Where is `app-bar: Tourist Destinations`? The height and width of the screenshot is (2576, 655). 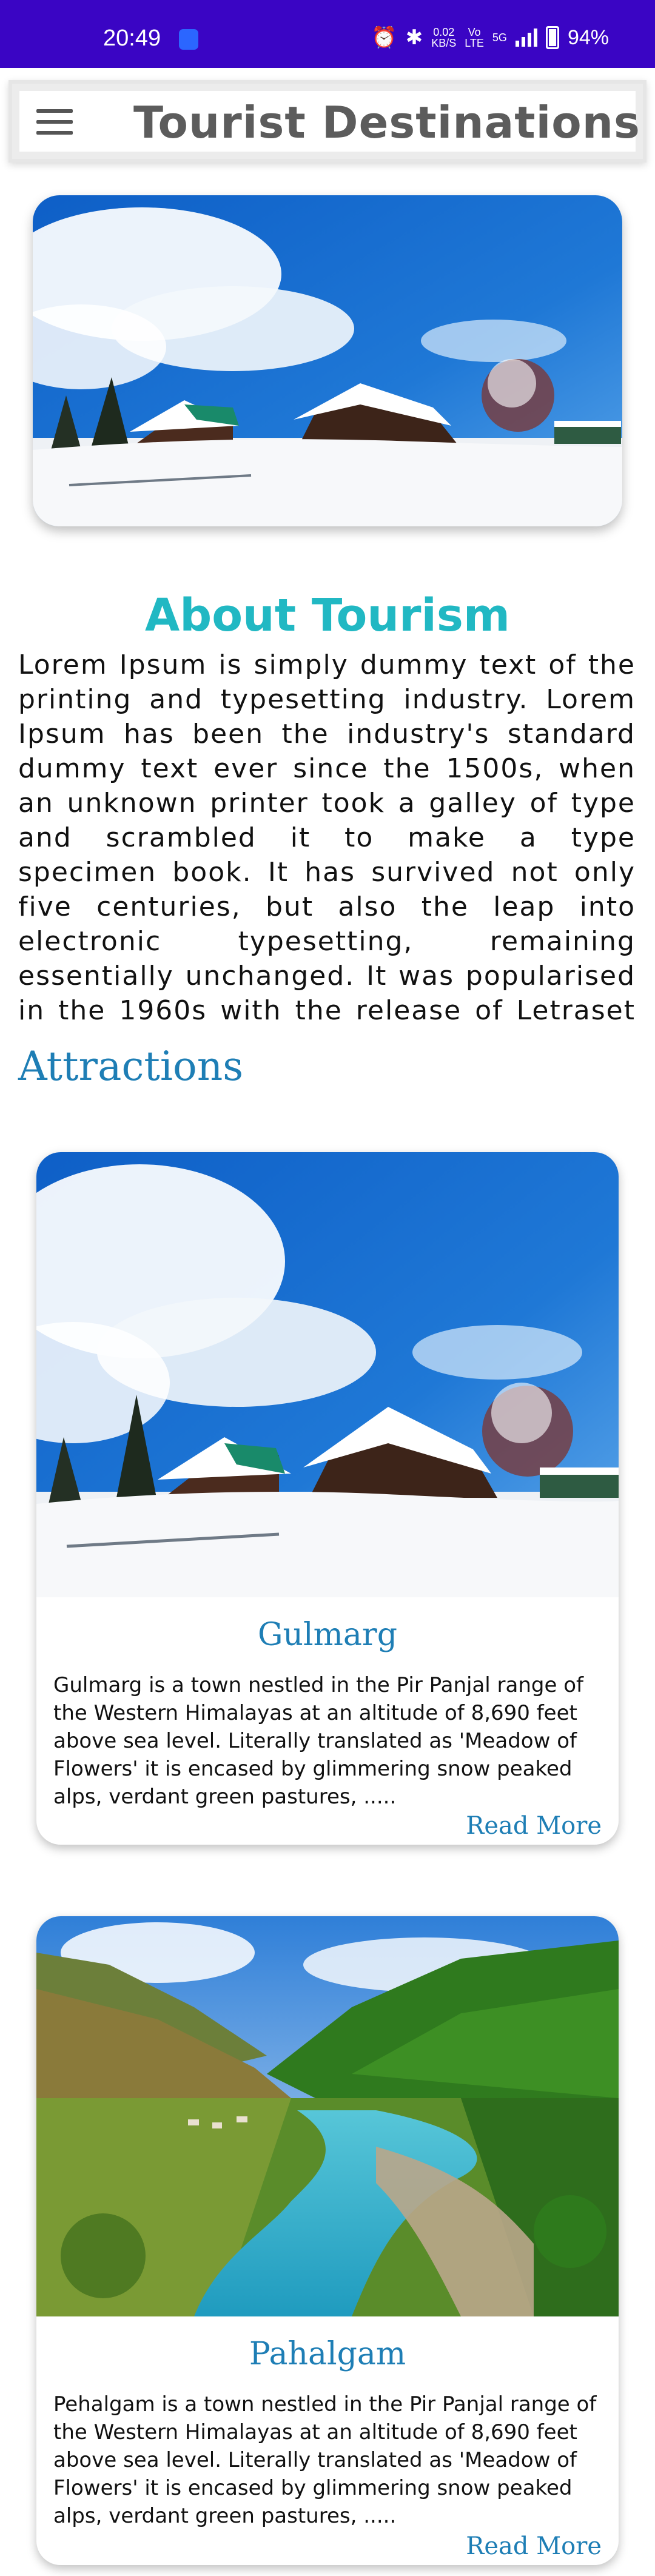 app-bar: Tourist Destinations is located at coordinates (327, 121).